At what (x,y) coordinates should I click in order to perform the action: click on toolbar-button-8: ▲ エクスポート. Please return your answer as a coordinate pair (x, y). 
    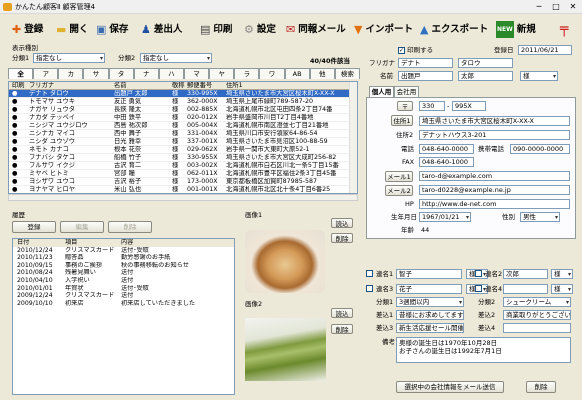
    Looking at the image, I should click on (454, 29).